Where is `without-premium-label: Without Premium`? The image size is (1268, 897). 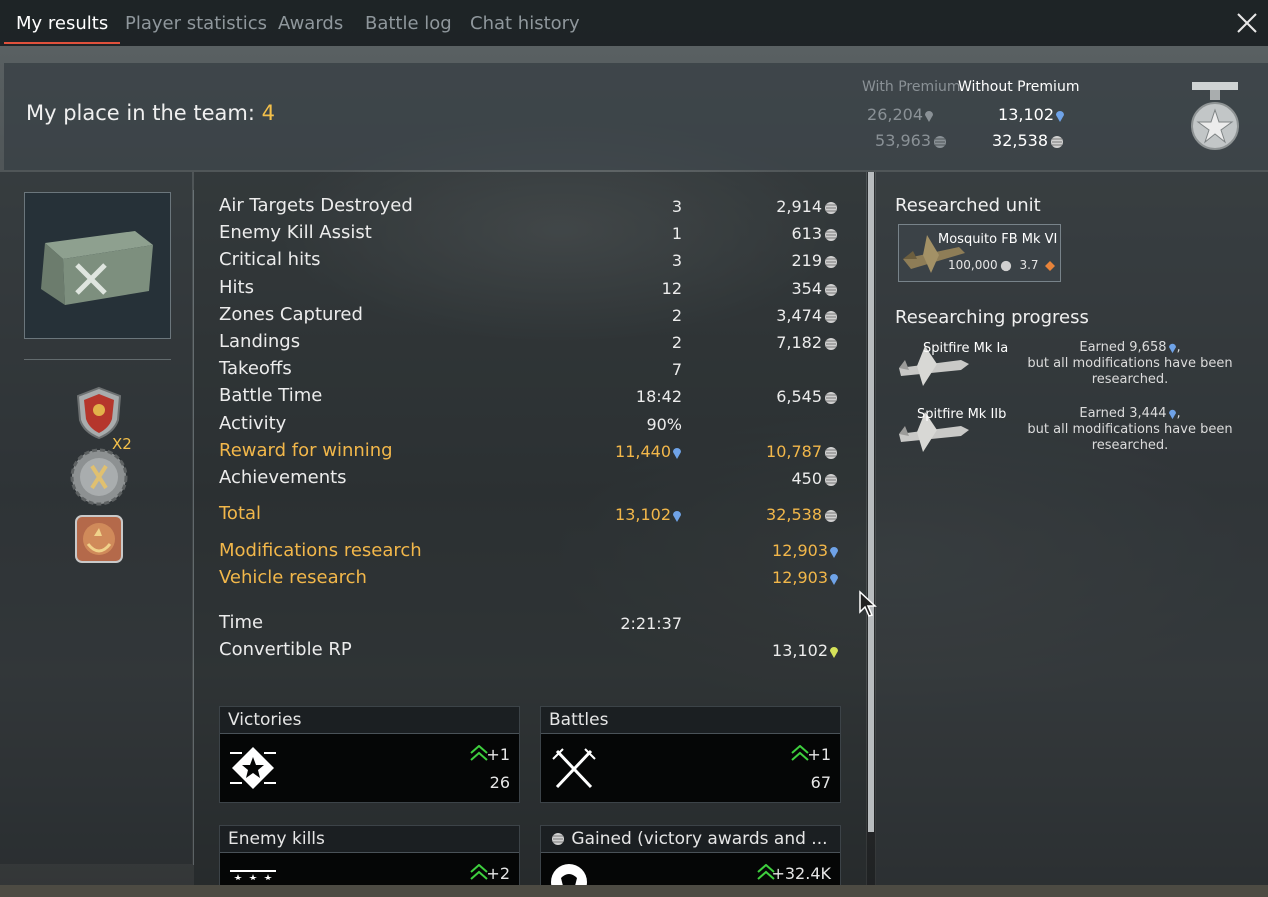
without-premium-label: Without Premium is located at coordinates (1019, 87).